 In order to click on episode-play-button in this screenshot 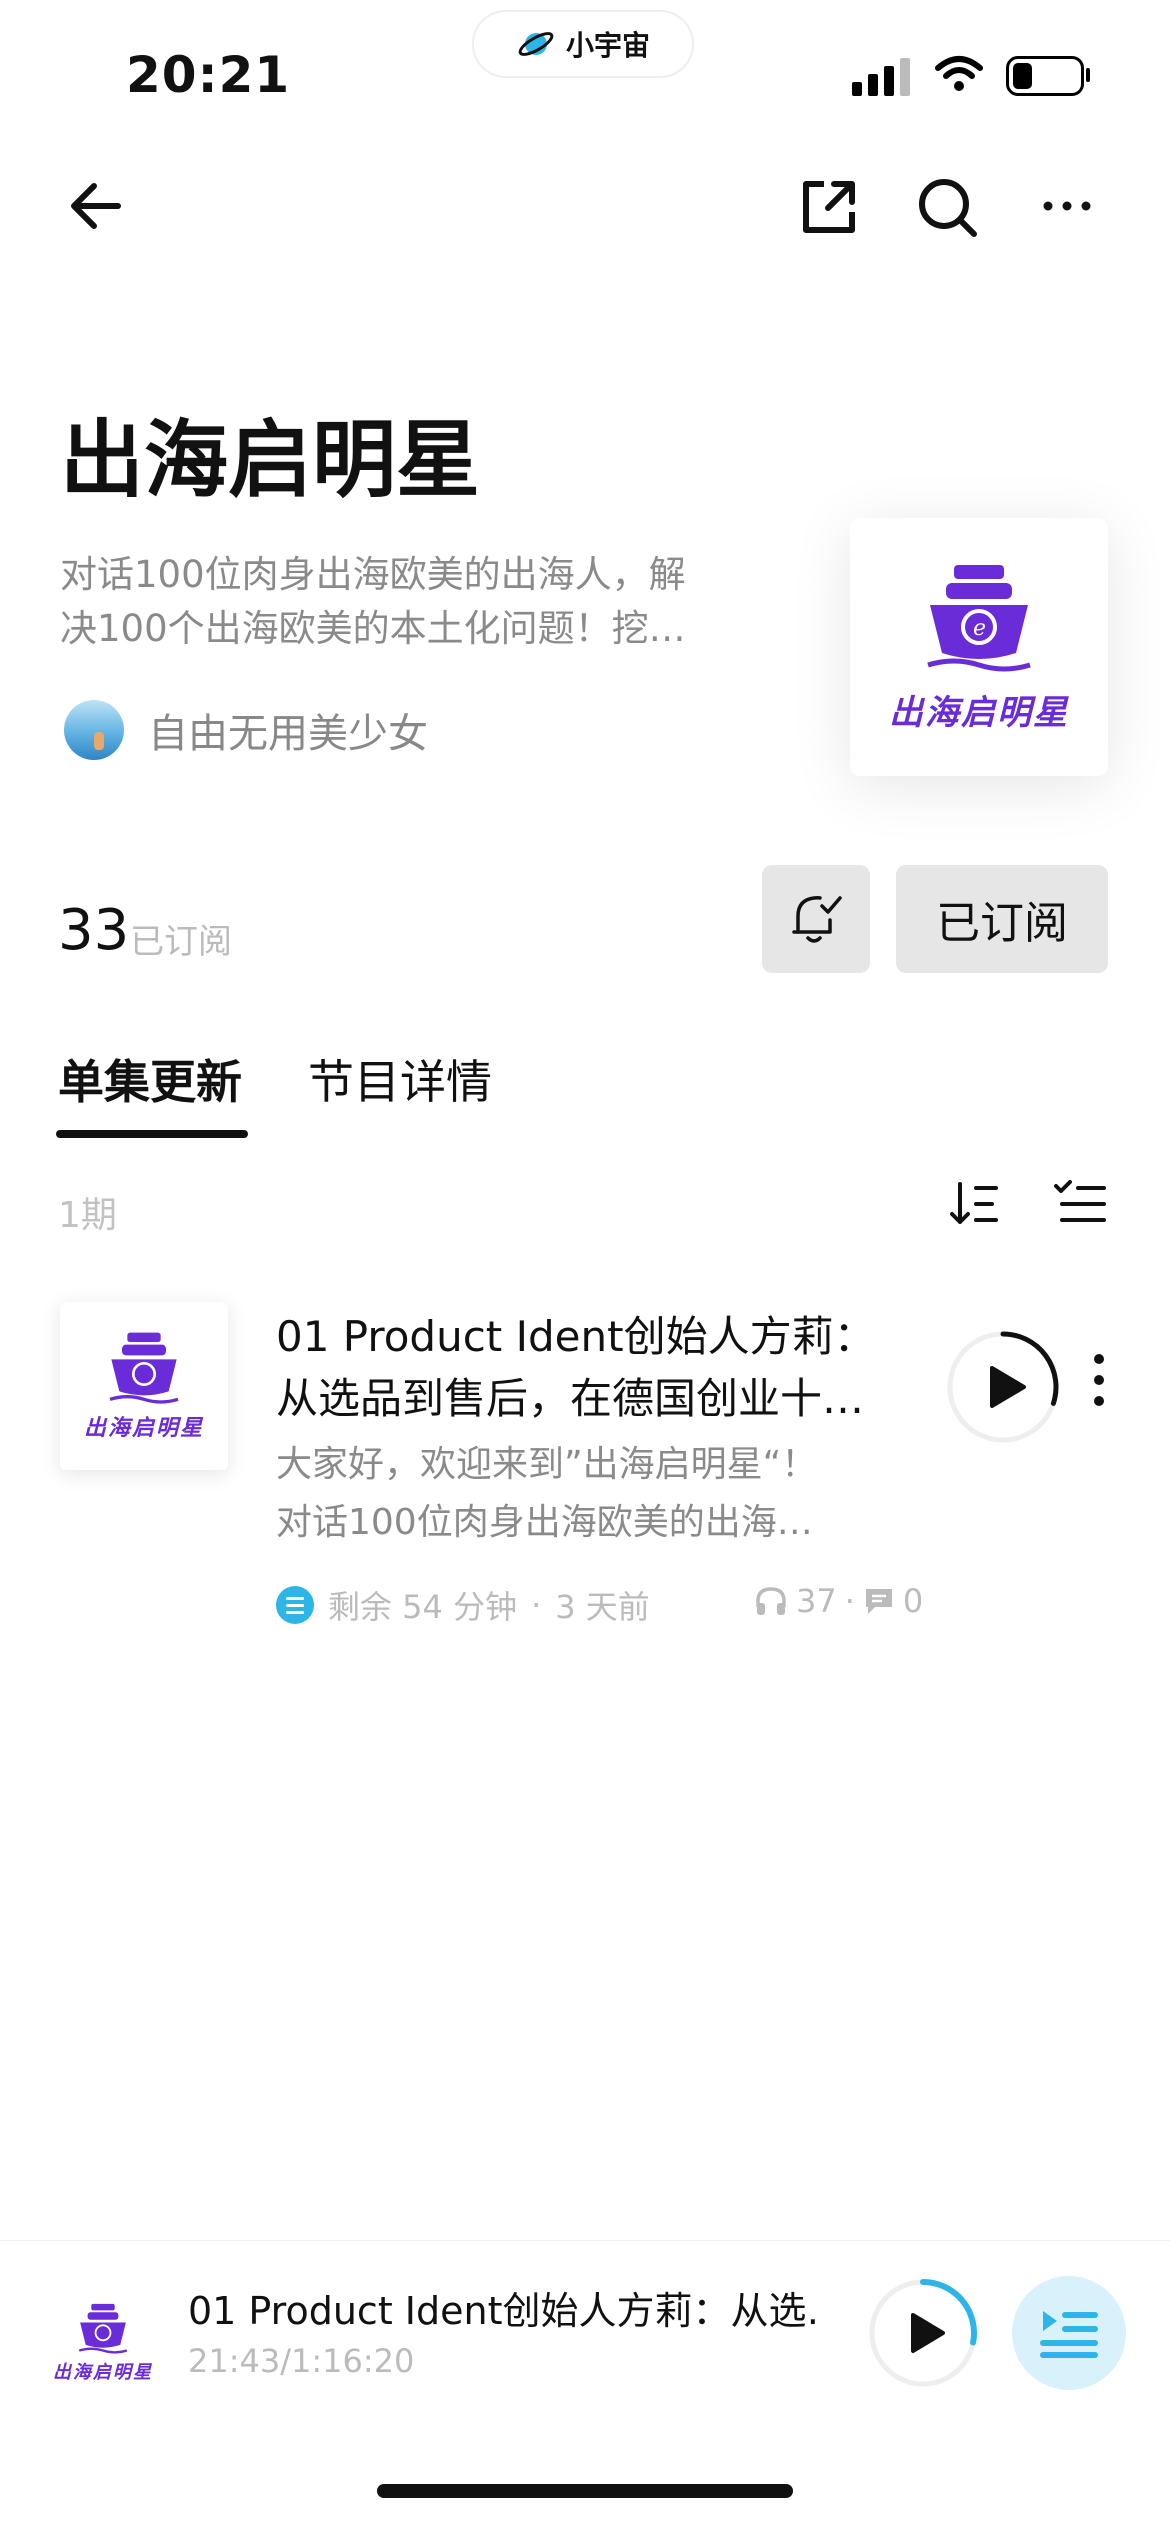, I will do `click(1003, 1387)`.